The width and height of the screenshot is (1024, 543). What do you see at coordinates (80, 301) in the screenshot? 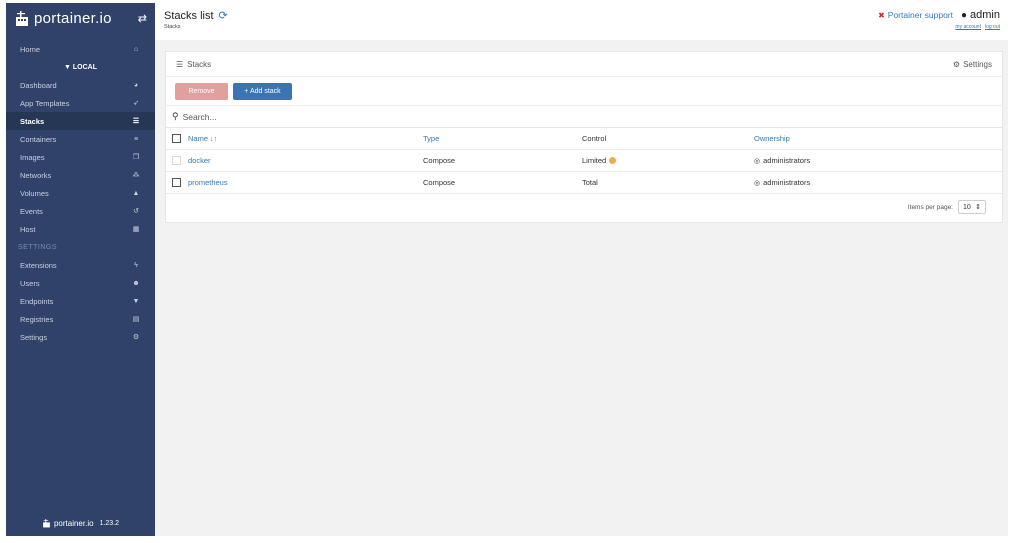
I see `sidebar-item-endpoints: Endpoints ▼` at bounding box center [80, 301].